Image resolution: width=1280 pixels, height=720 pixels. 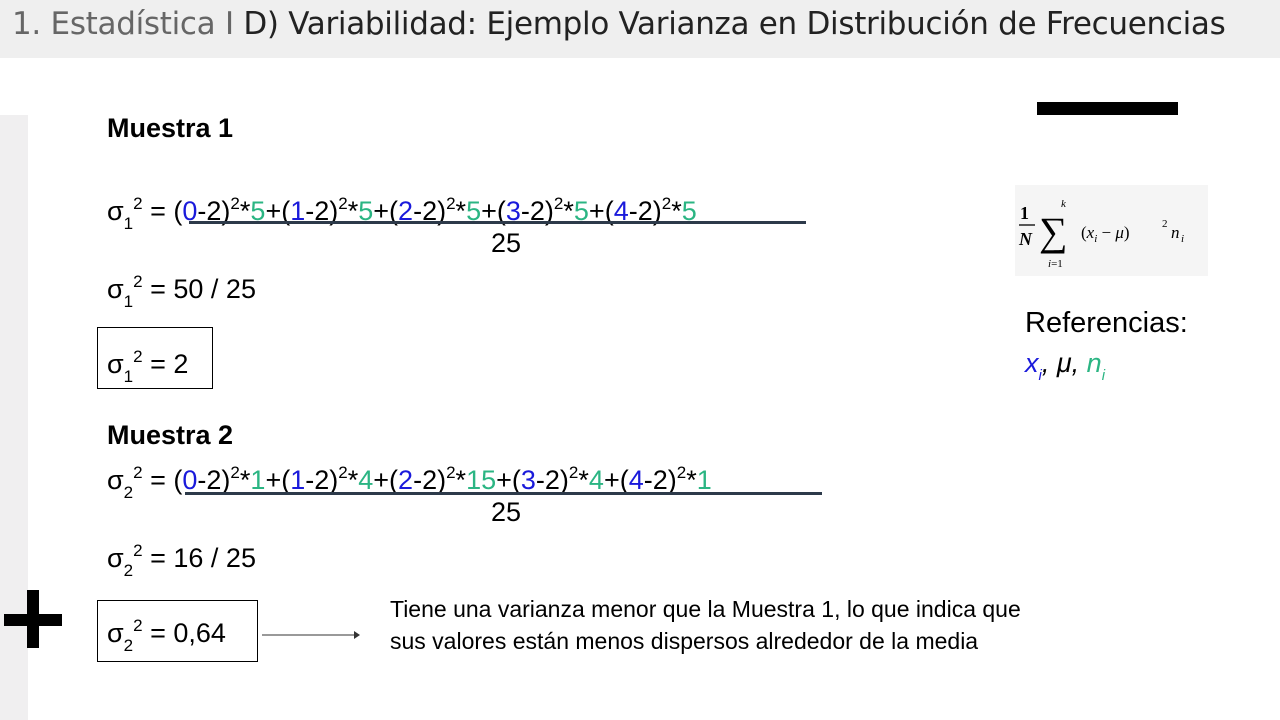 I want to click on muestra2-term: +(4-2)2*1, so click(x=657, y=479).